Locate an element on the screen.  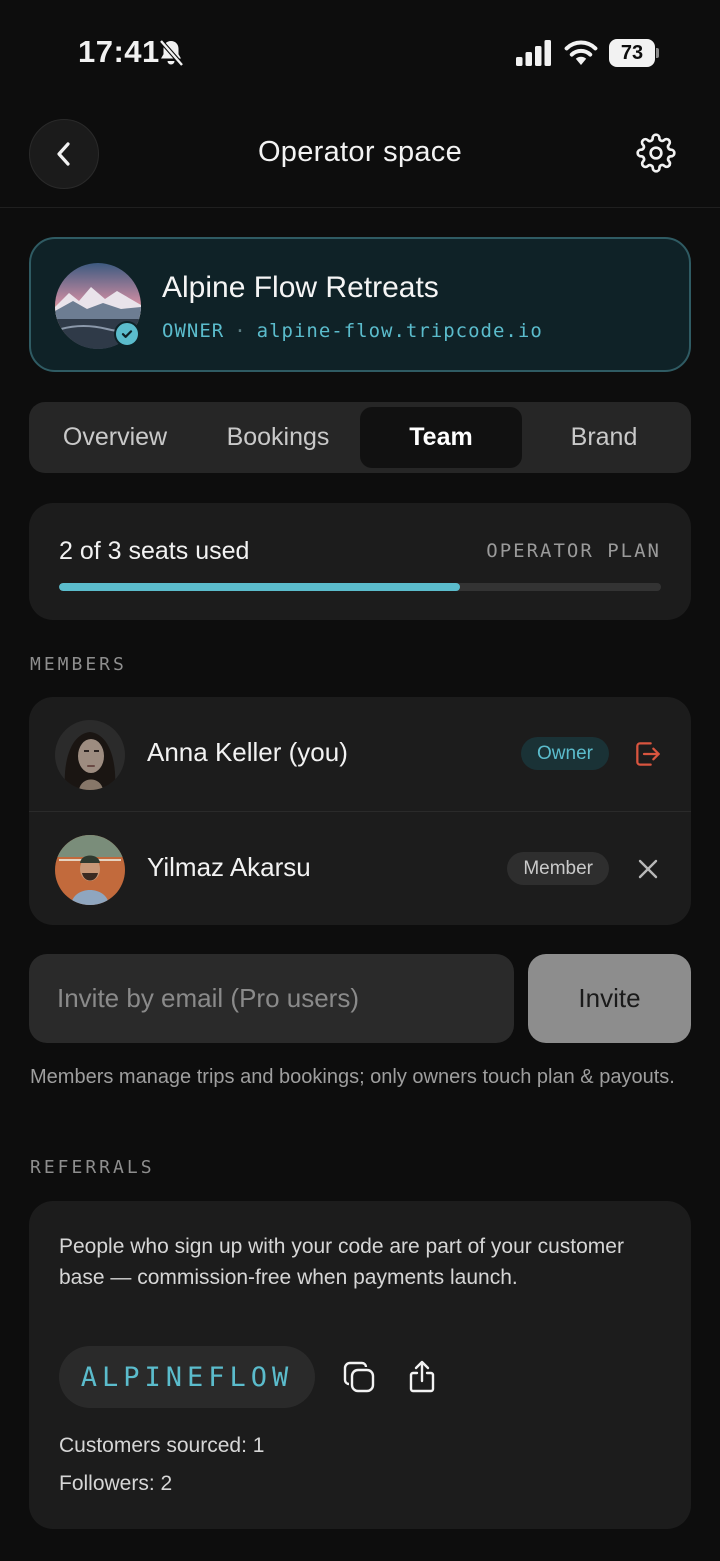
share-code-button is located at coordinates (422, 1377).